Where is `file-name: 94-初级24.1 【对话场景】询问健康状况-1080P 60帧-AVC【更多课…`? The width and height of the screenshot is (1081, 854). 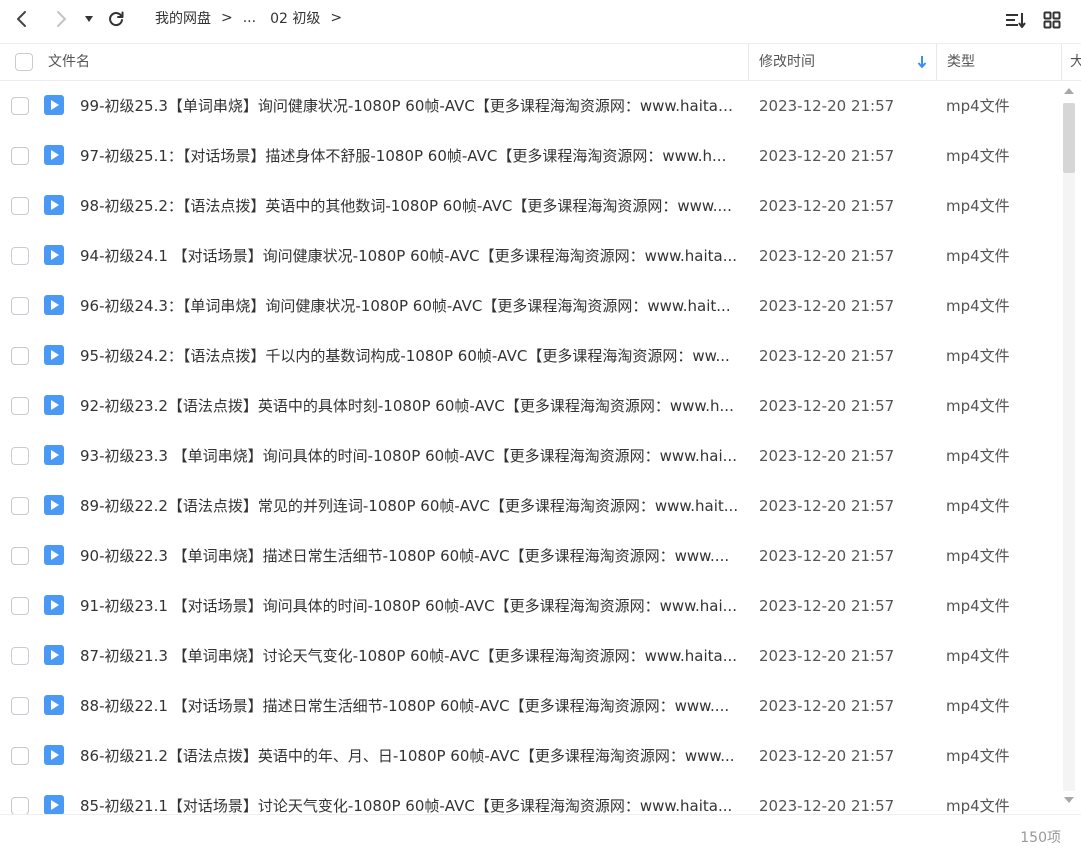
file-name: 94-初级24.1 【对话场景】询问健康状况-1080P 60帧-AVC【更多课… is located at coordinates (410, 256).